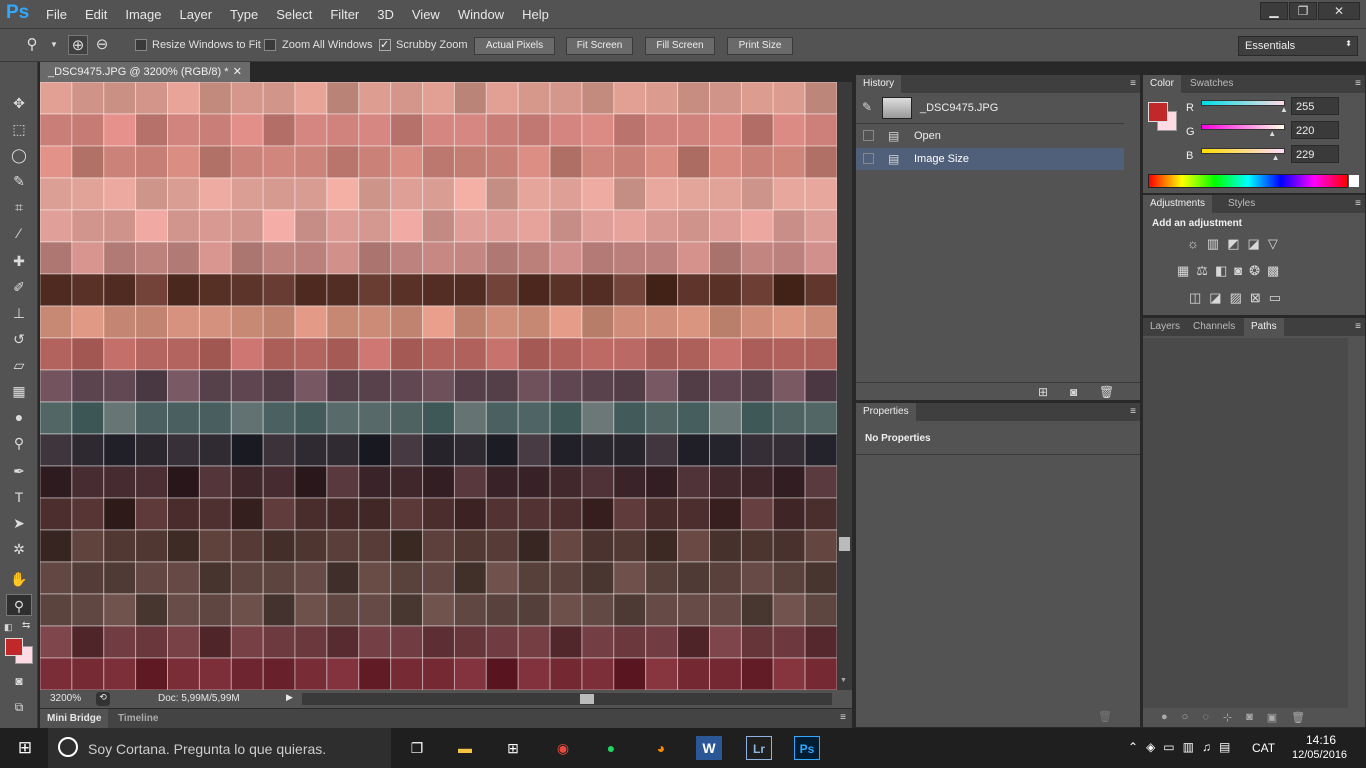 The height and width of the screenshot is (768, 1366). I want to click on vertical-scrollbar: ▼, so click(844, 386).